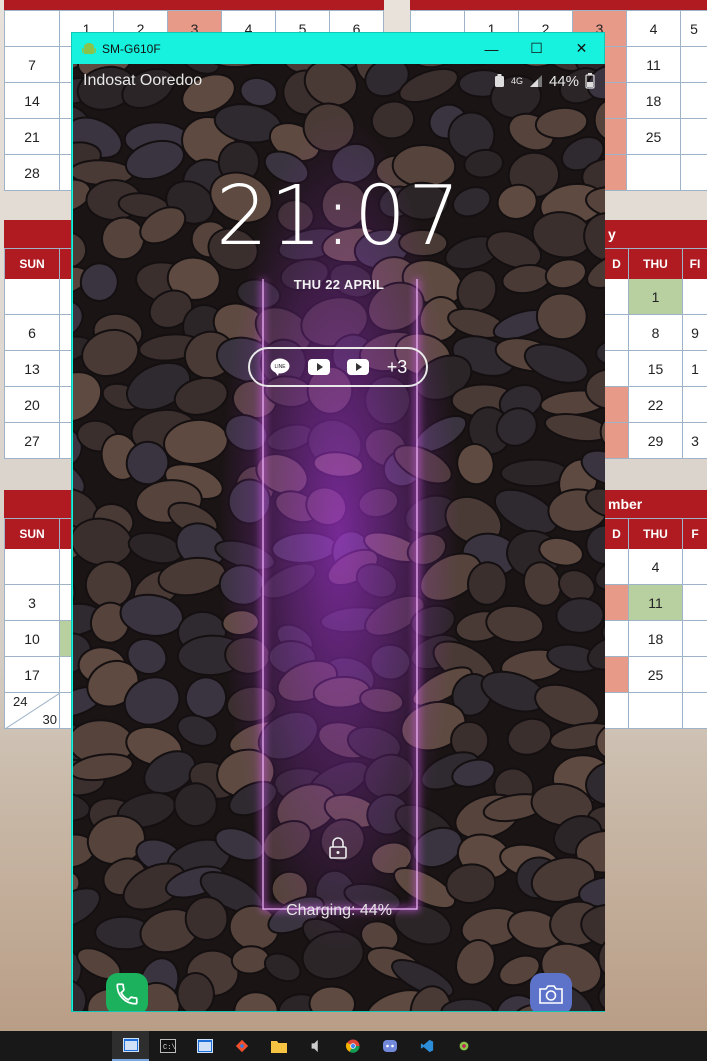 The image size is (707, 1061). What do you see at coordinates (32, 675) in the screenshot?
I see `cal-cell: 17` at bounding box center [32, 675].